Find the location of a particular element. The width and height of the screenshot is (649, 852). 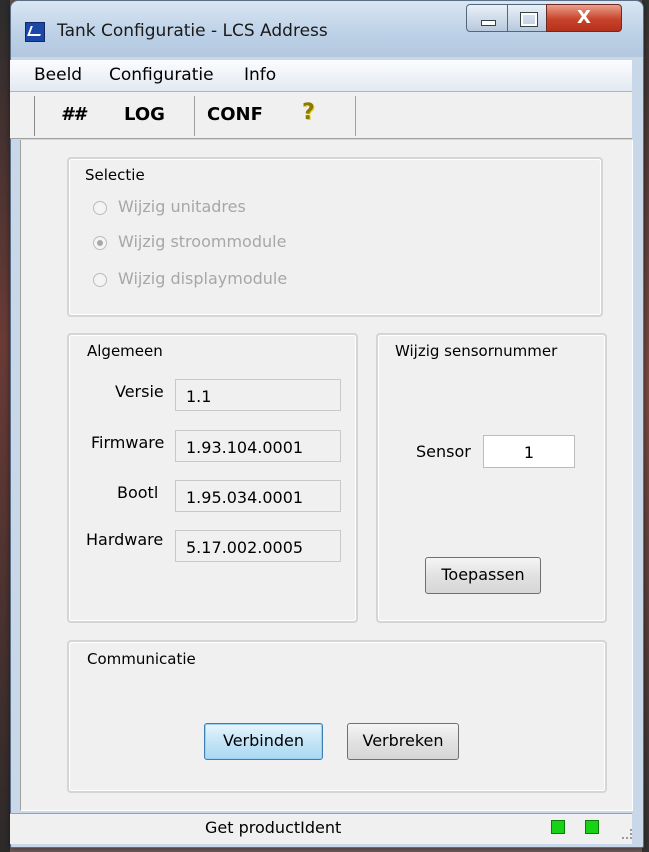

selectie-title: Selectie is located at coordinates (115, 175).